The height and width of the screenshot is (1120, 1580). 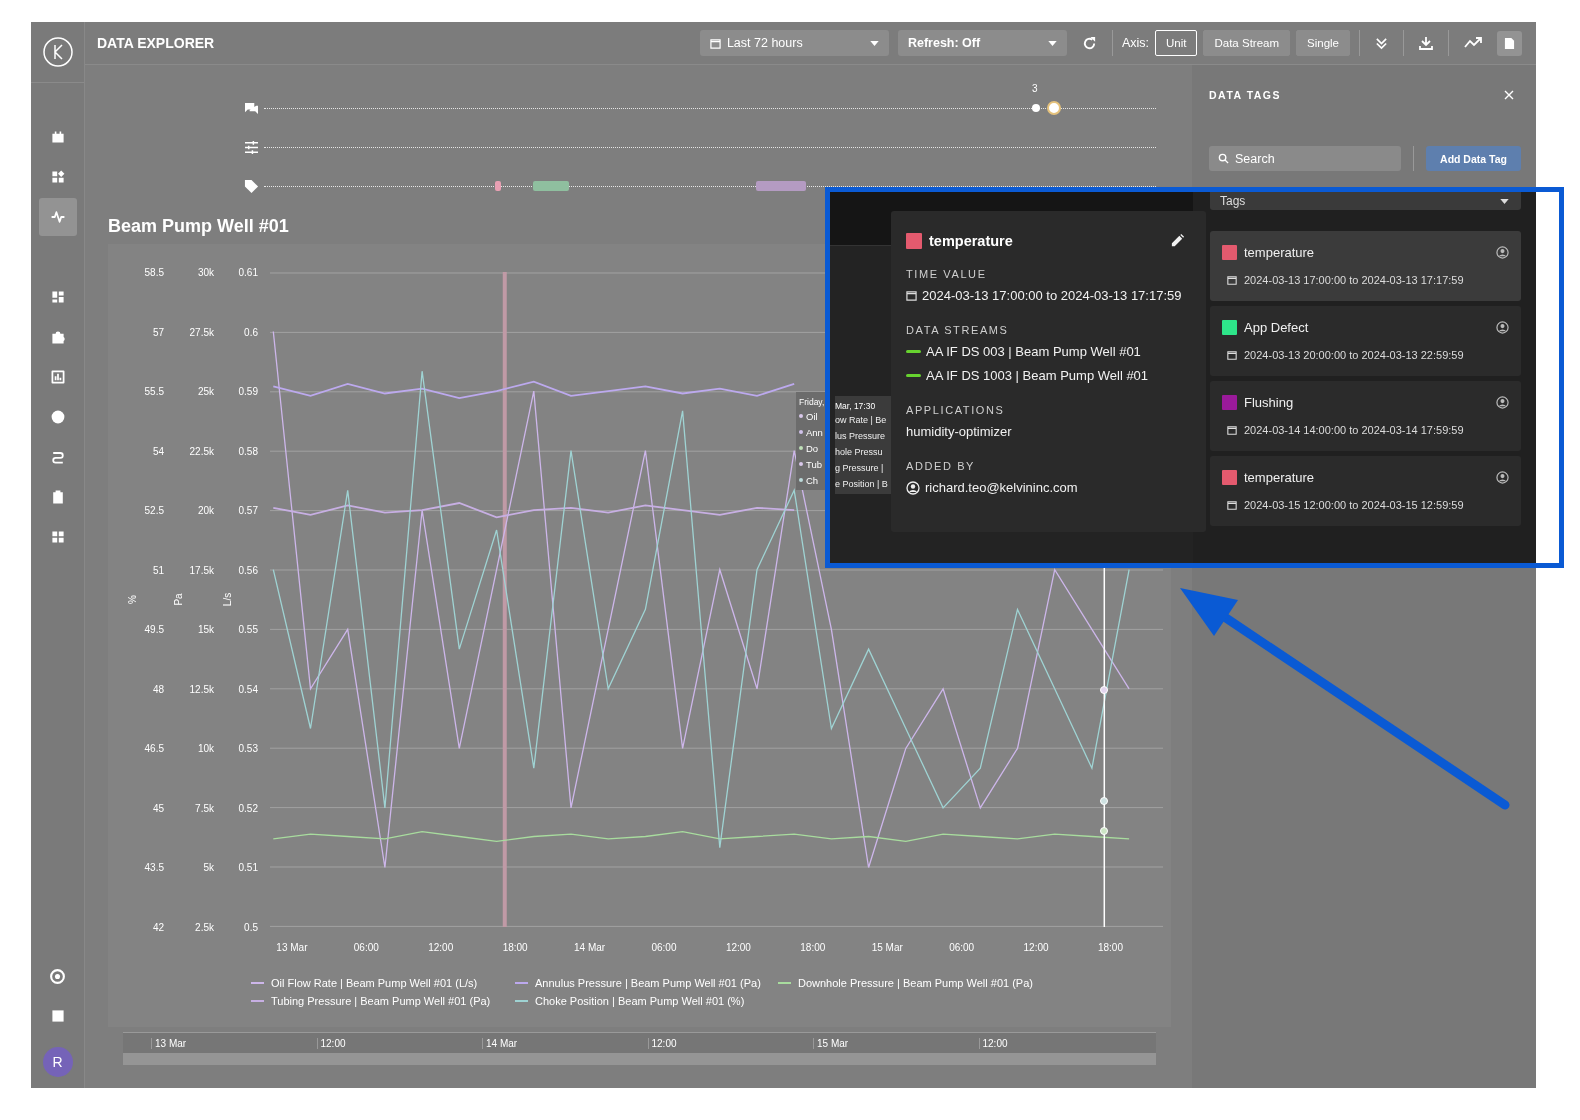 What do you see at coordinates (1177, 240) in the screenshot?
I see `pencil-icon` at bounding box center [1177, 240].